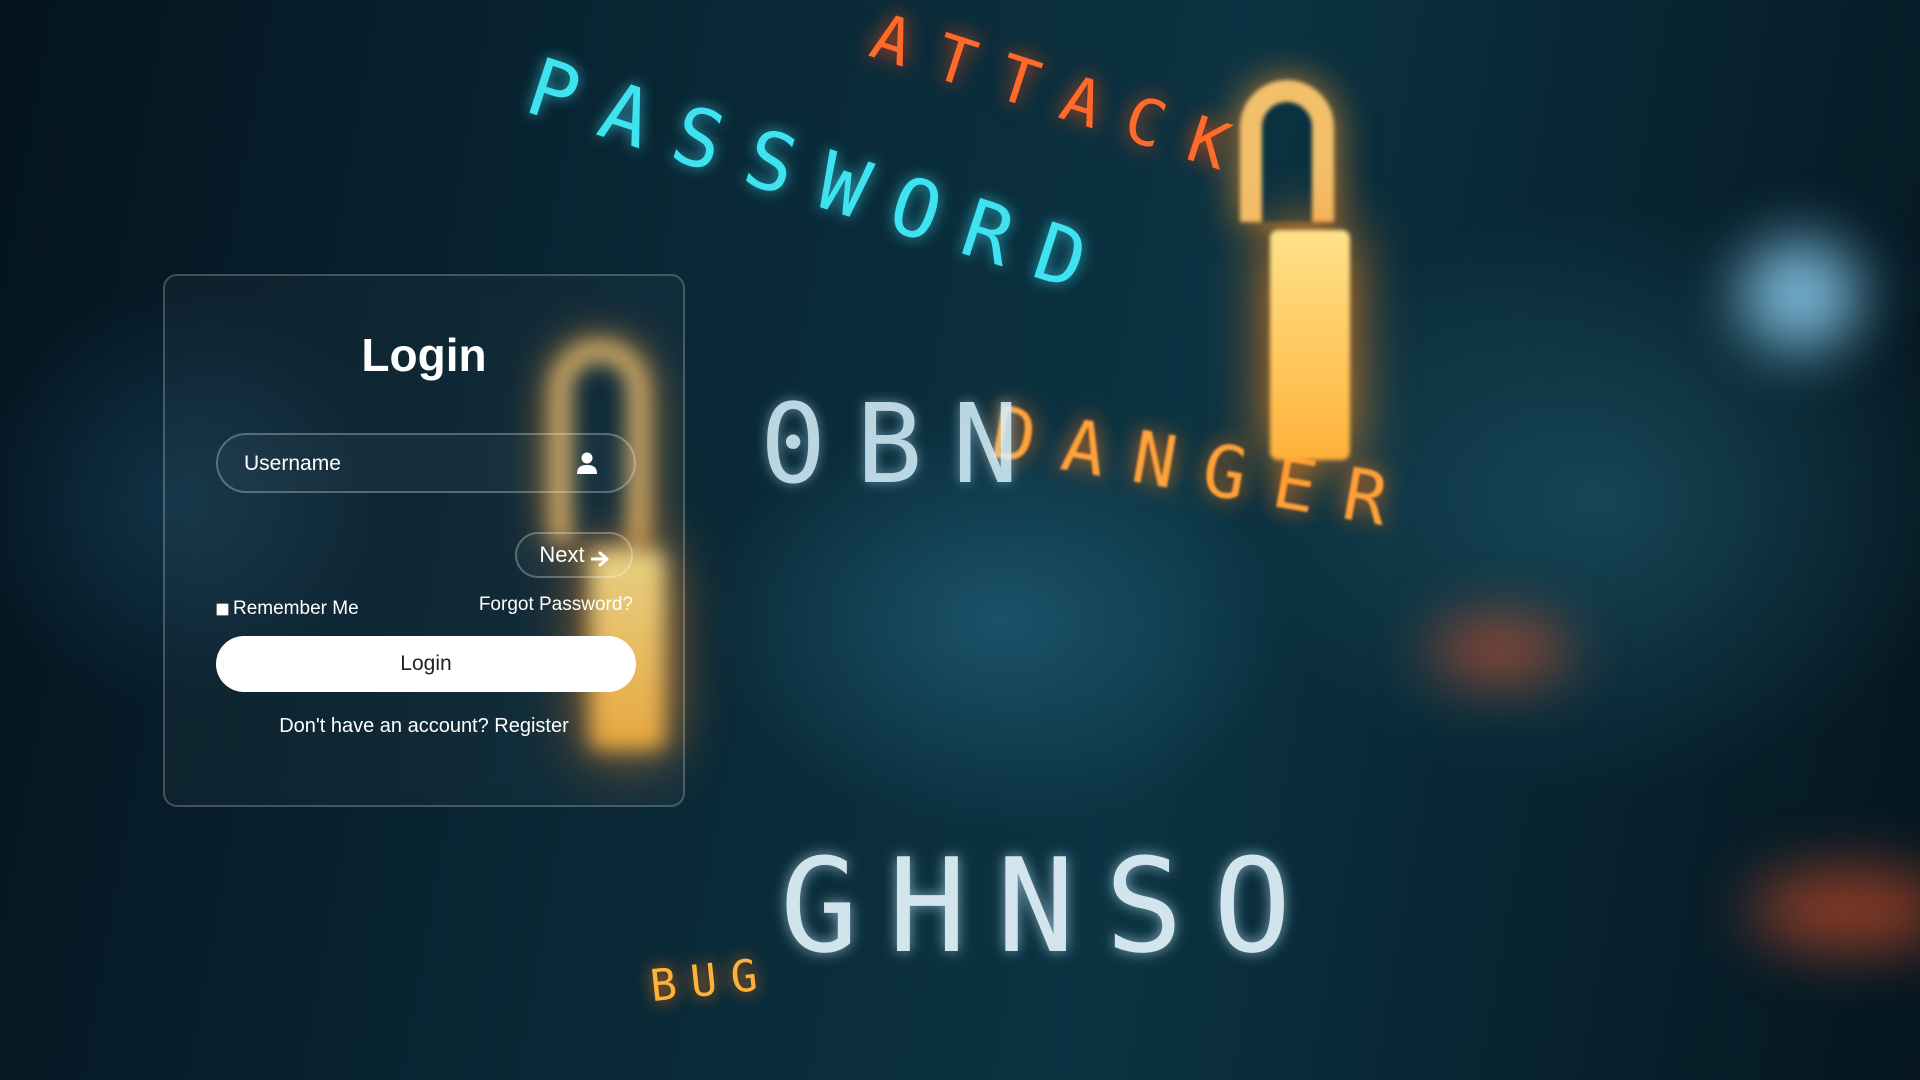 The image size is (1920, 1080). What do you see at coordinates (710, 980) in the screenshot?
I see `background-word-bug: BUG` at bounding box center [710, 980].